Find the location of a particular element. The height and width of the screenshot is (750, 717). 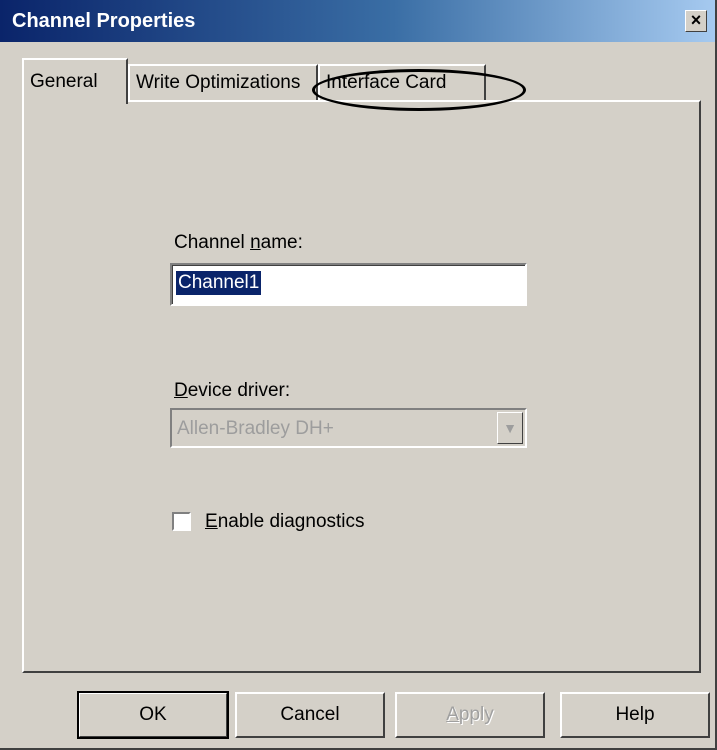

highlight-ellipse-annotation is located at coordinates (419, 90).